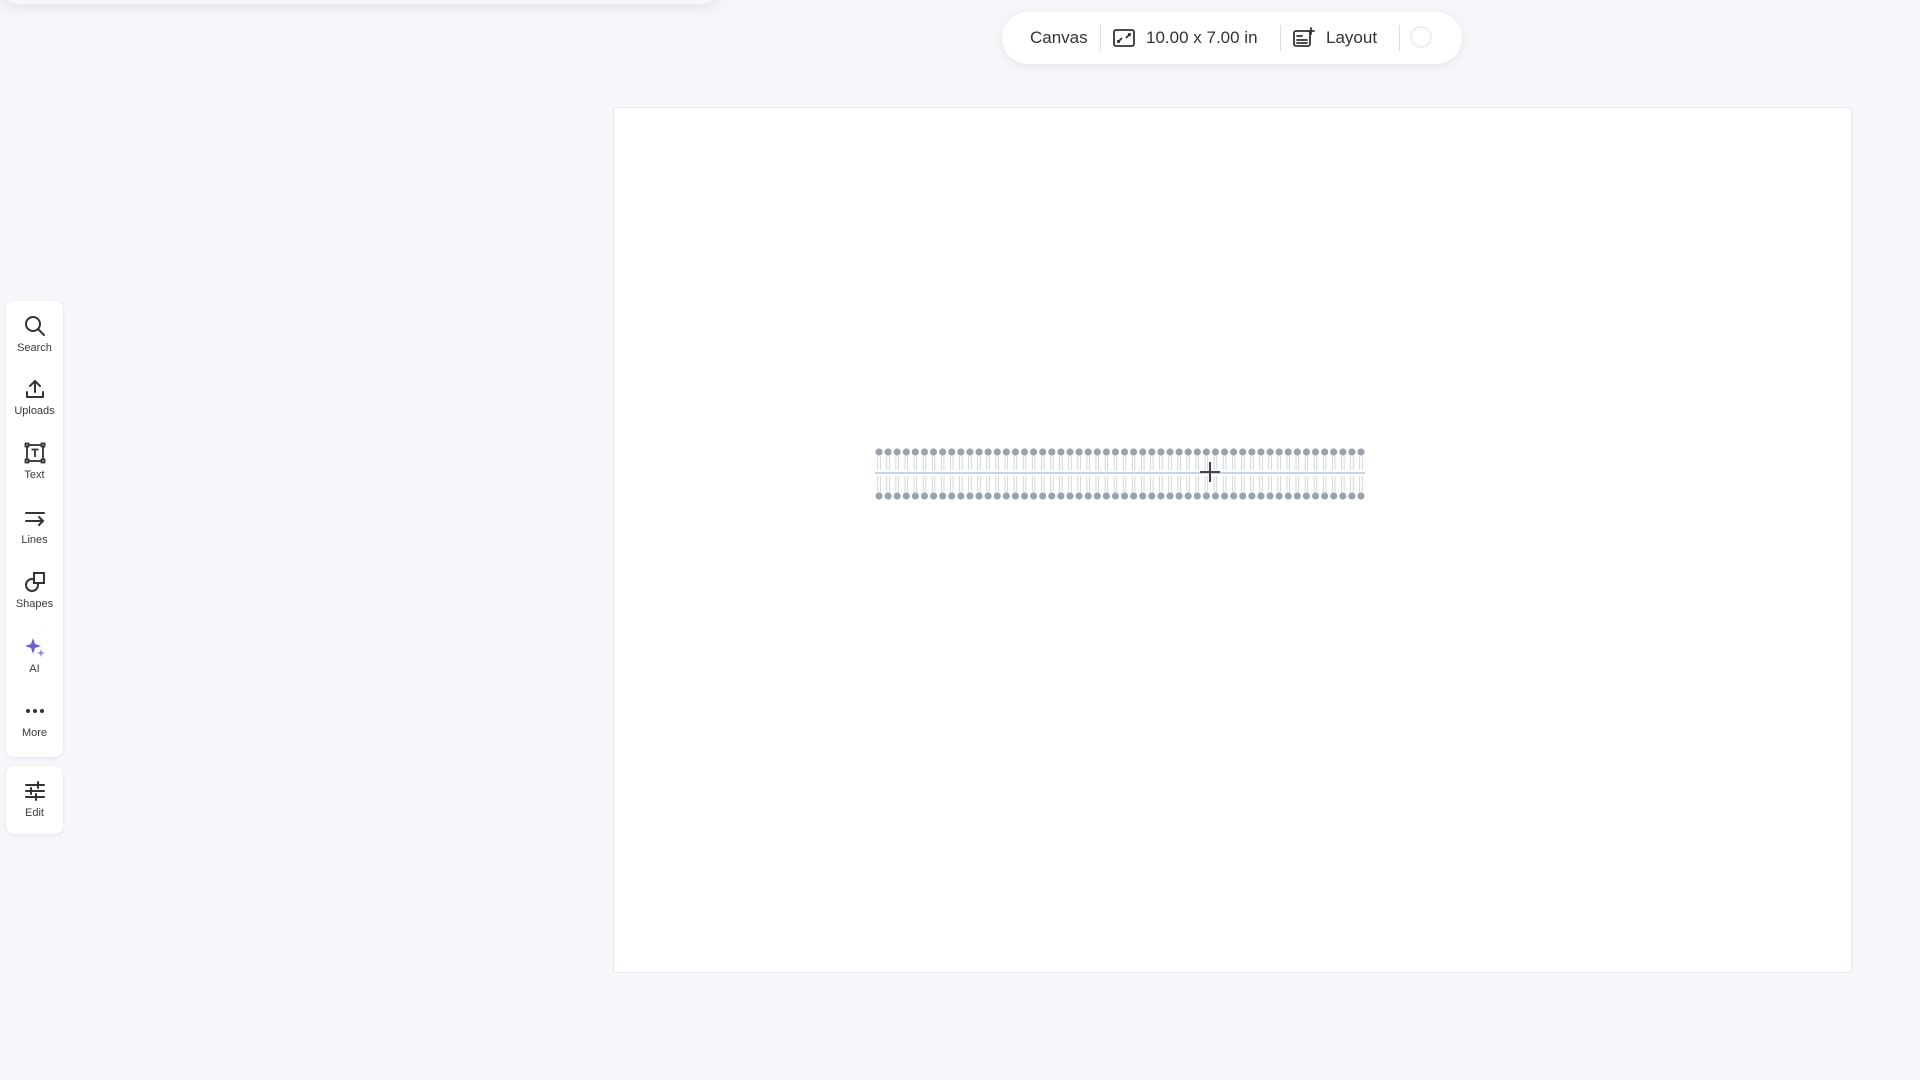 This screenshot has width=1920, height=1080. What do you see at coordinates (35, 389) in the screenshot?
I see `upload-icon` at bounding box center [35, 389].